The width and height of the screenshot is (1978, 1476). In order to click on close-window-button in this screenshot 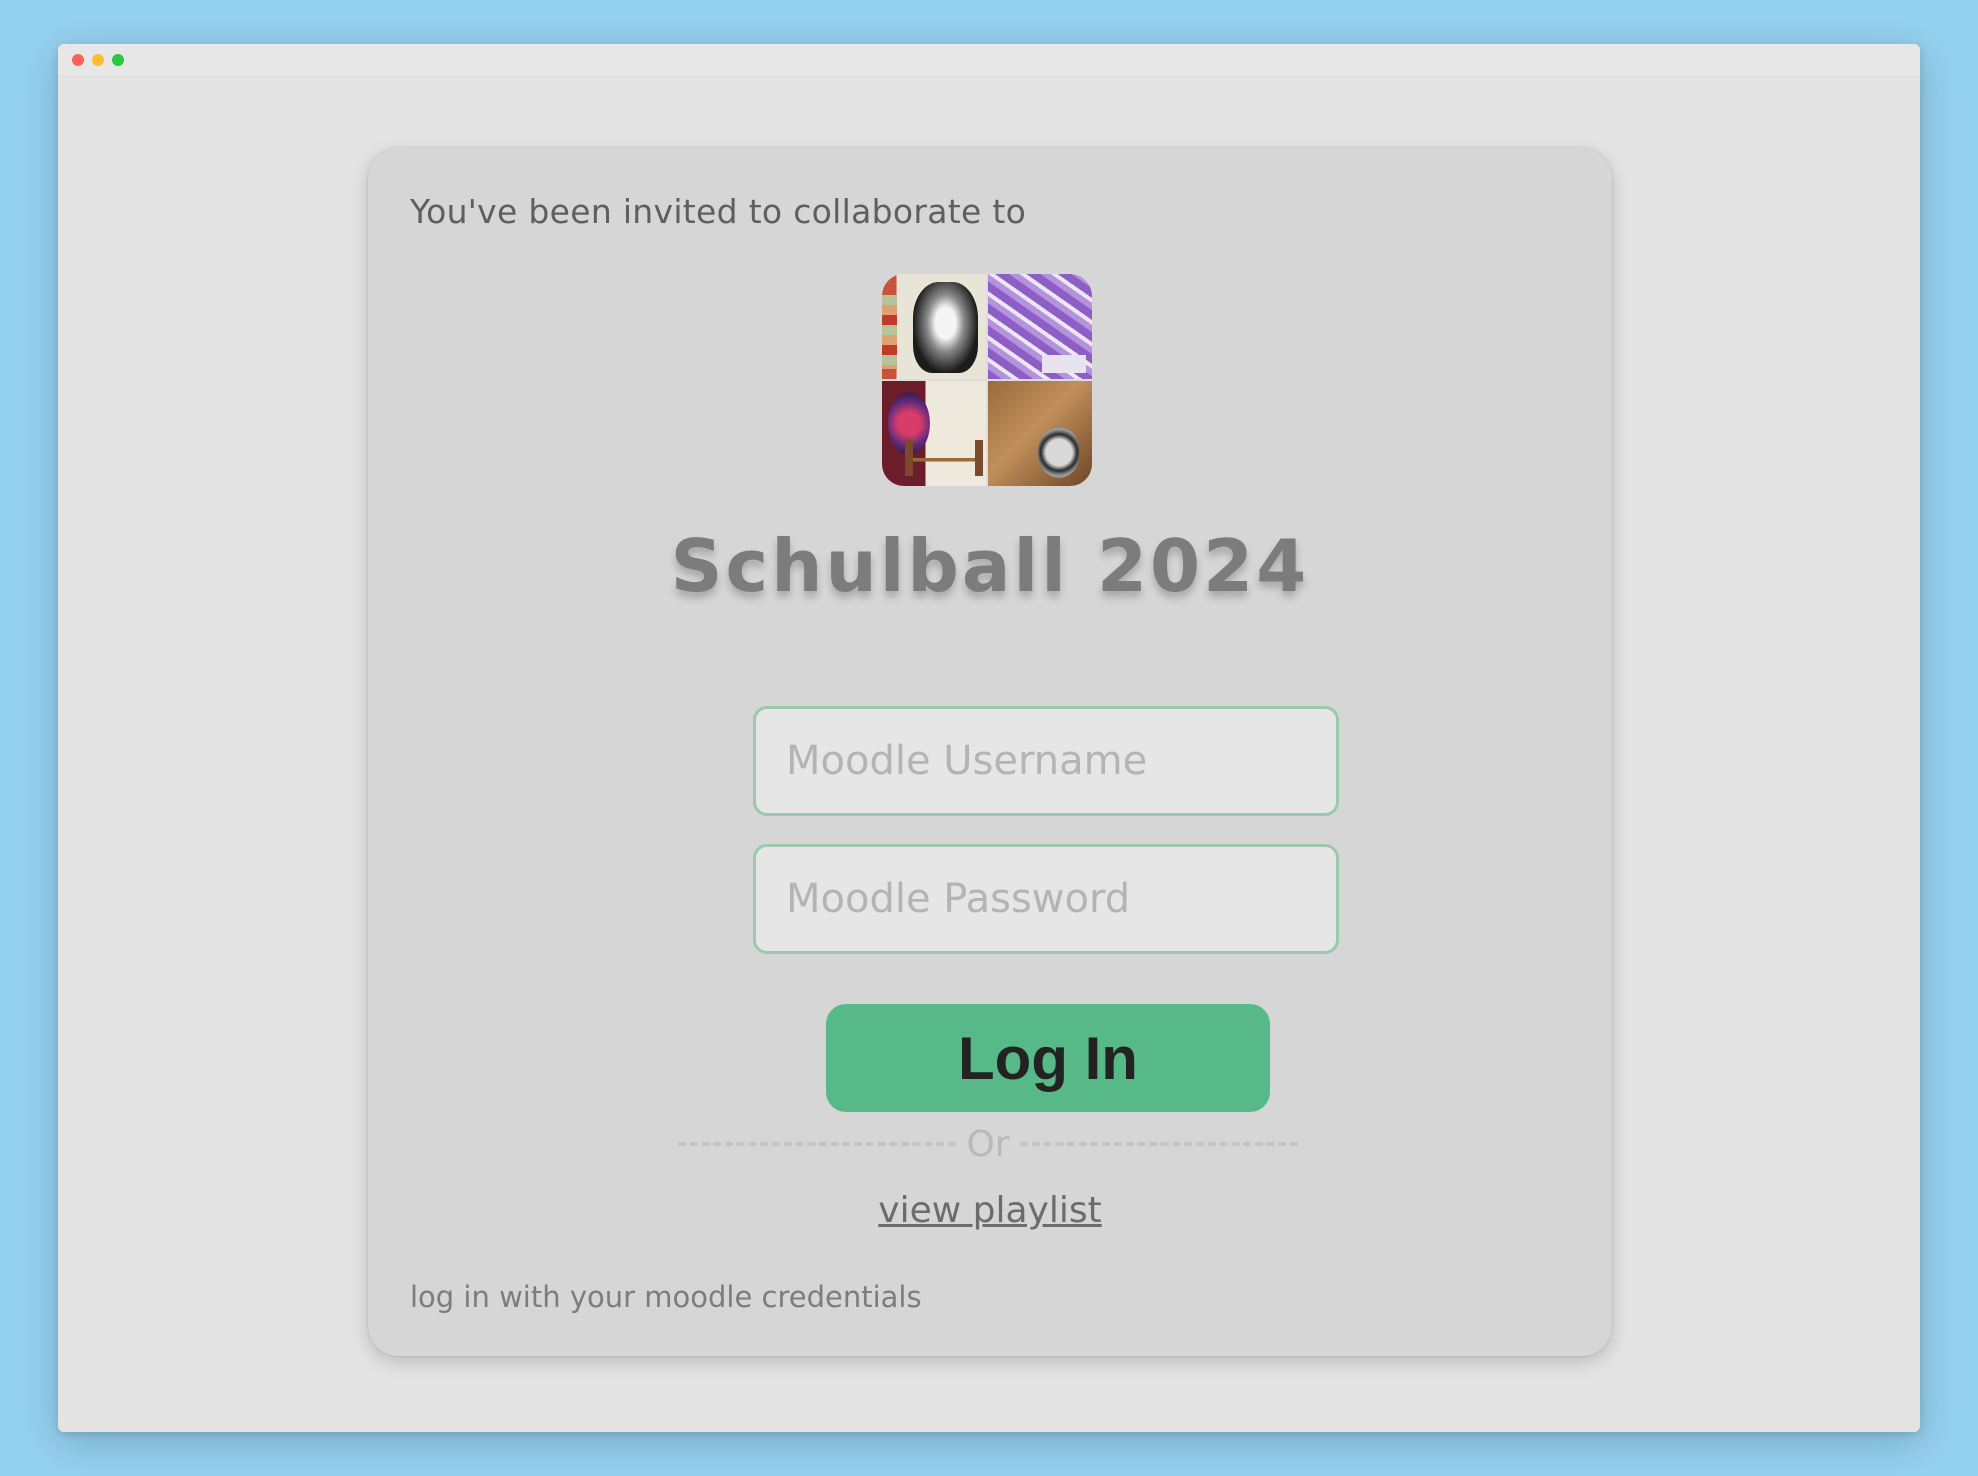, I will do `click(78, 60)`.